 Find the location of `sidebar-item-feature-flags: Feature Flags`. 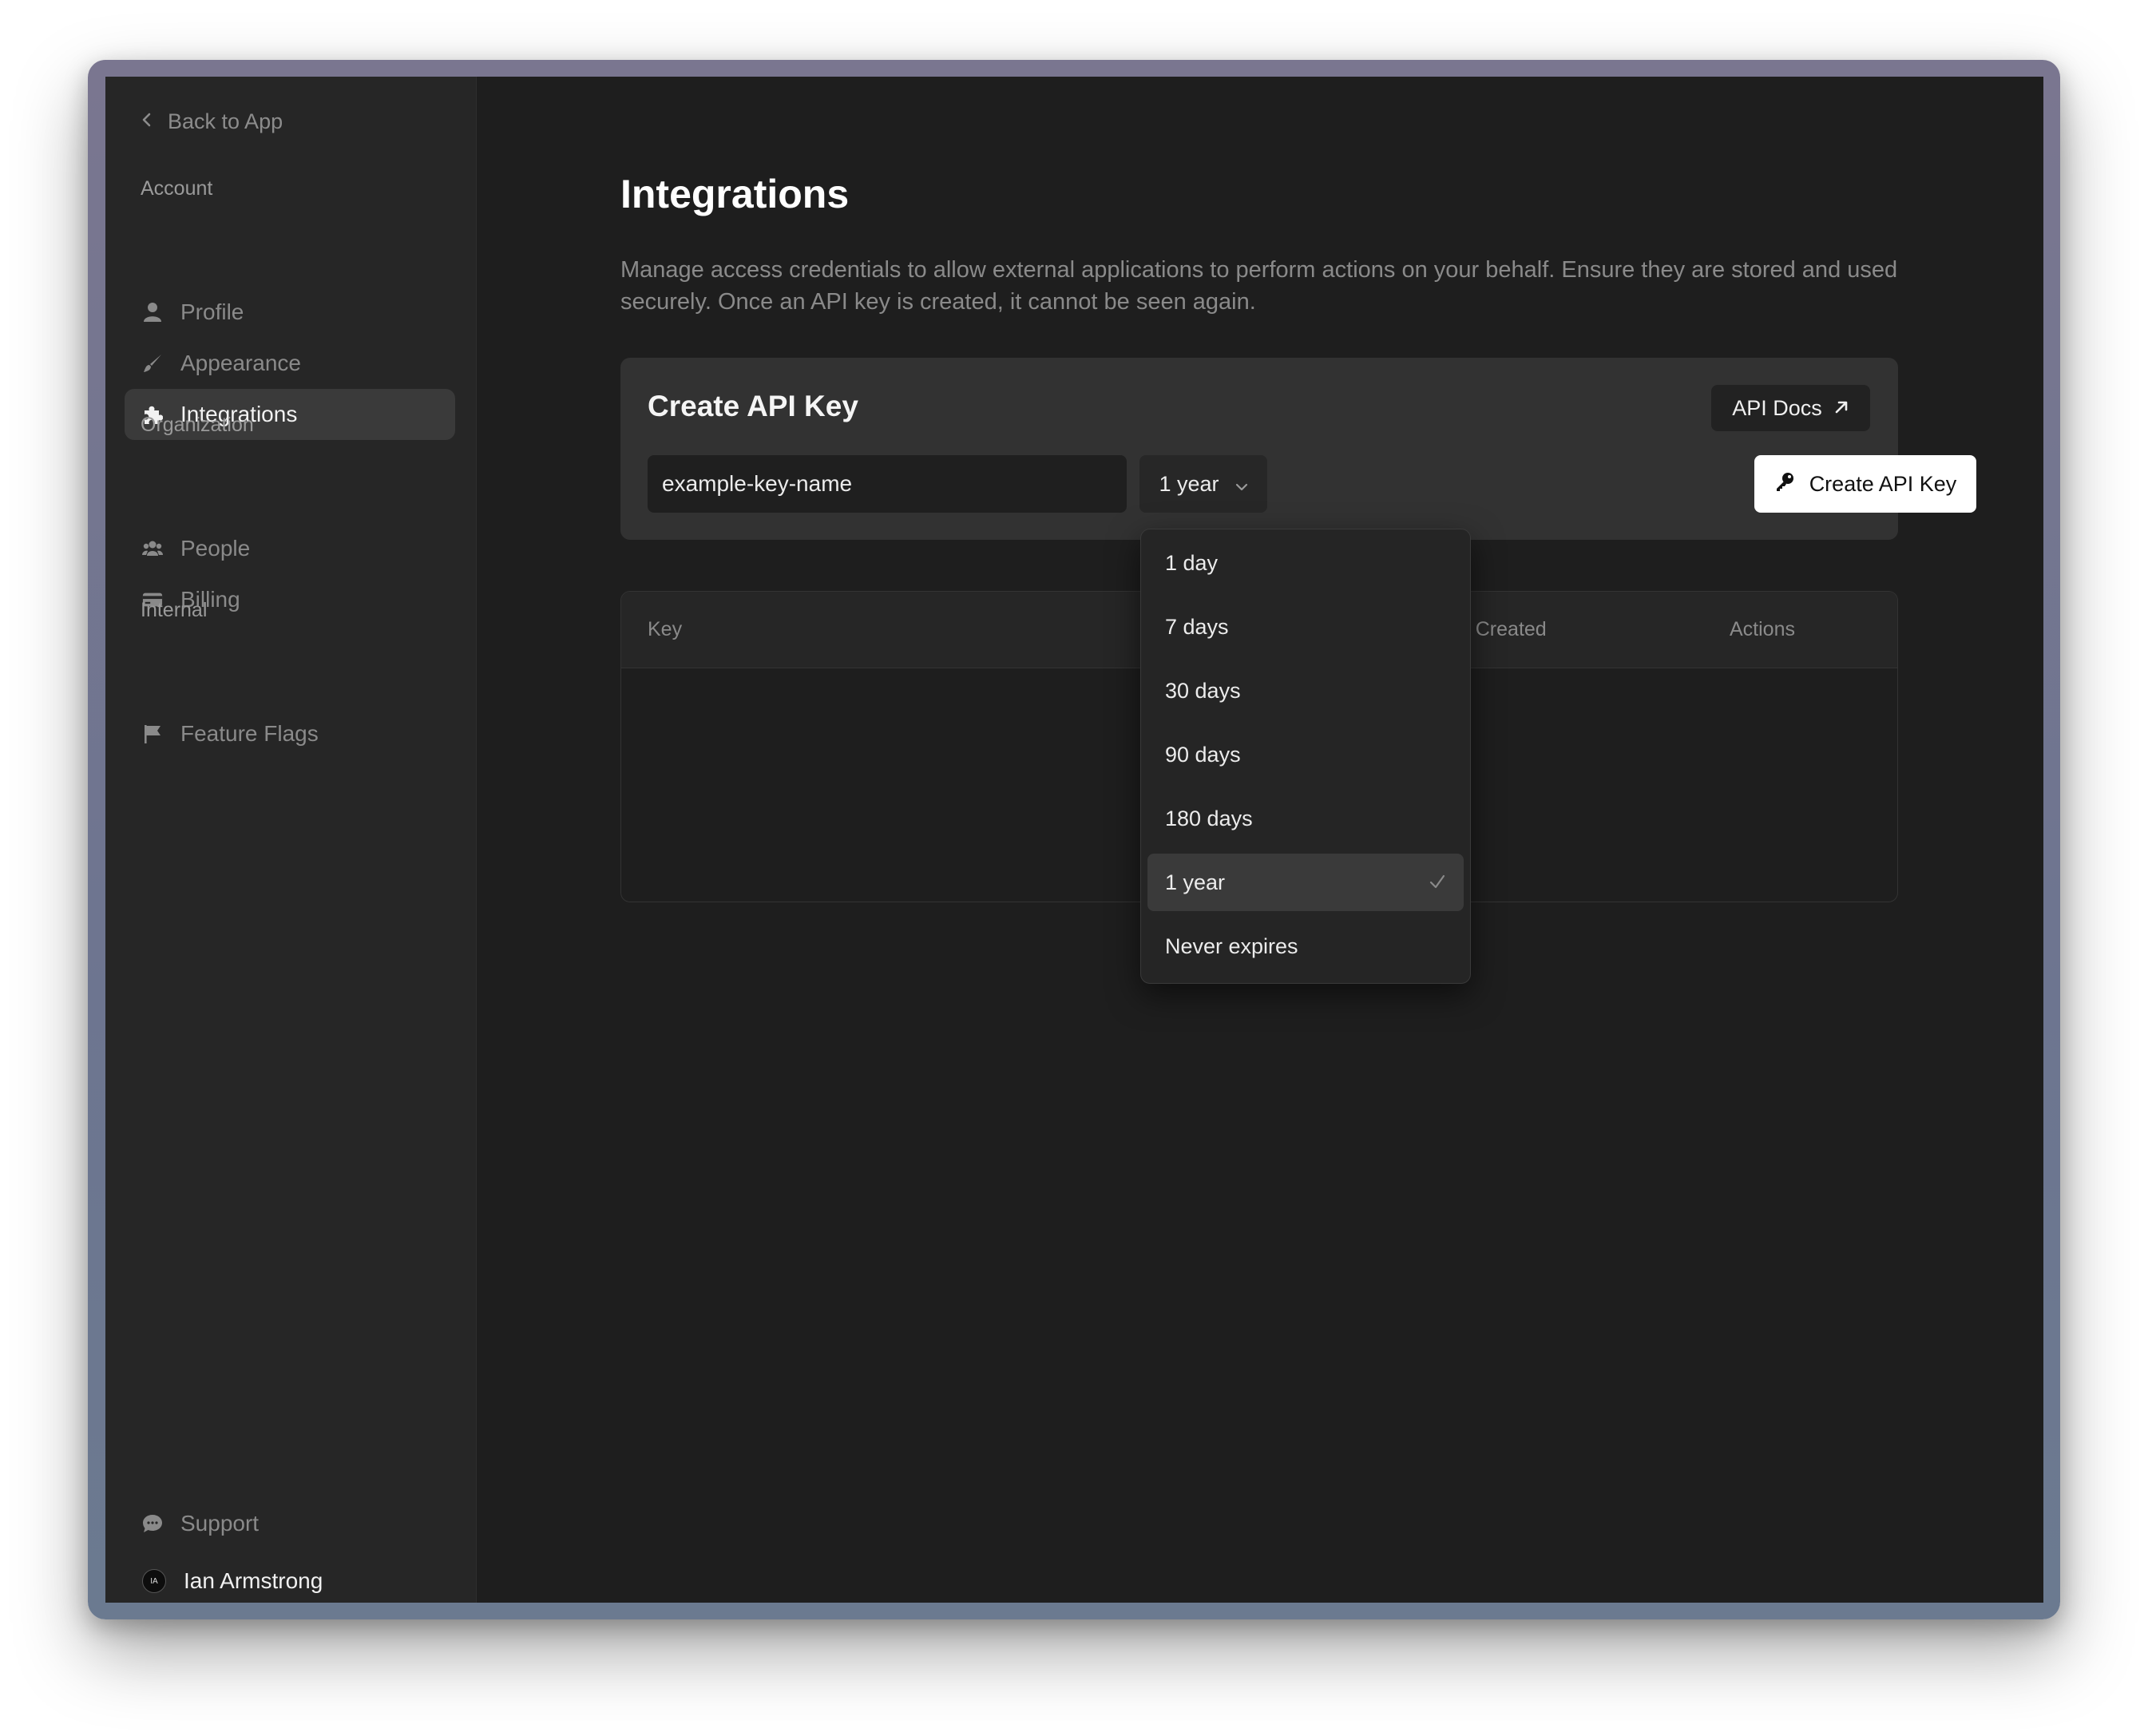

sidebar-item-feature-flags: Feature Flags is located at coordinates (290, 733).